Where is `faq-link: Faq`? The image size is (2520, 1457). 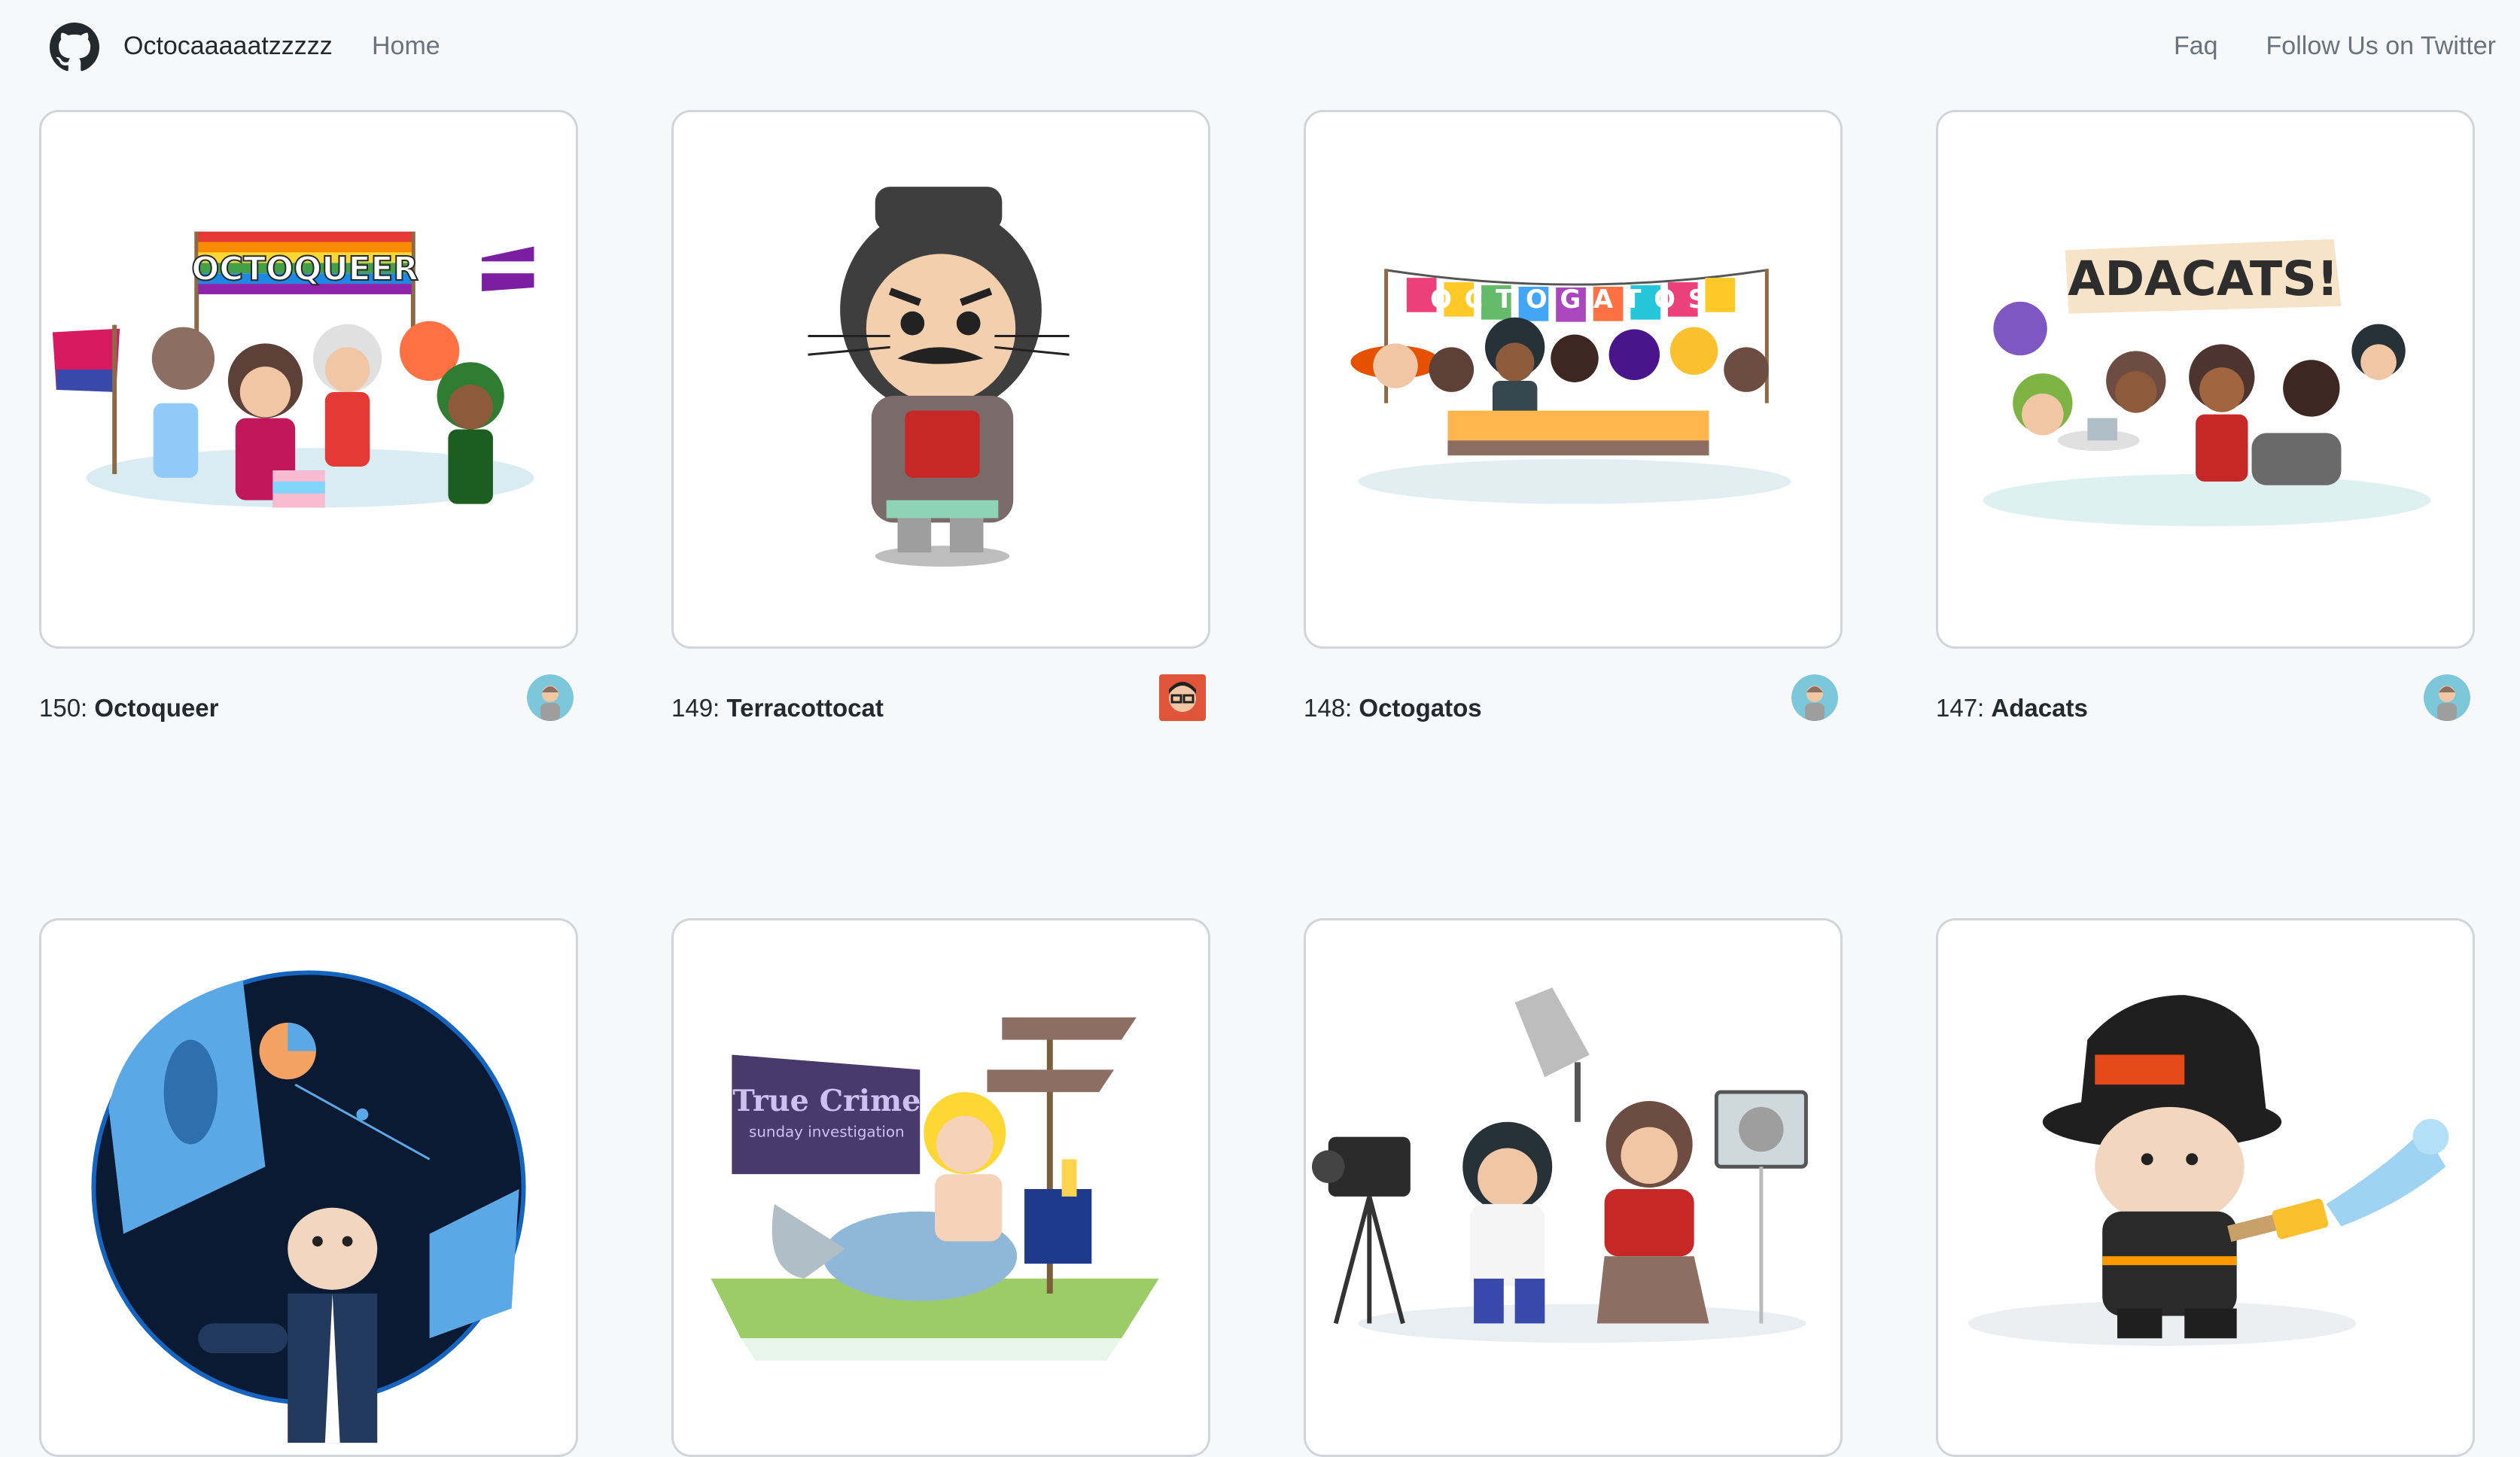 faq-link: Faq is located at coordinates (2196, 47).